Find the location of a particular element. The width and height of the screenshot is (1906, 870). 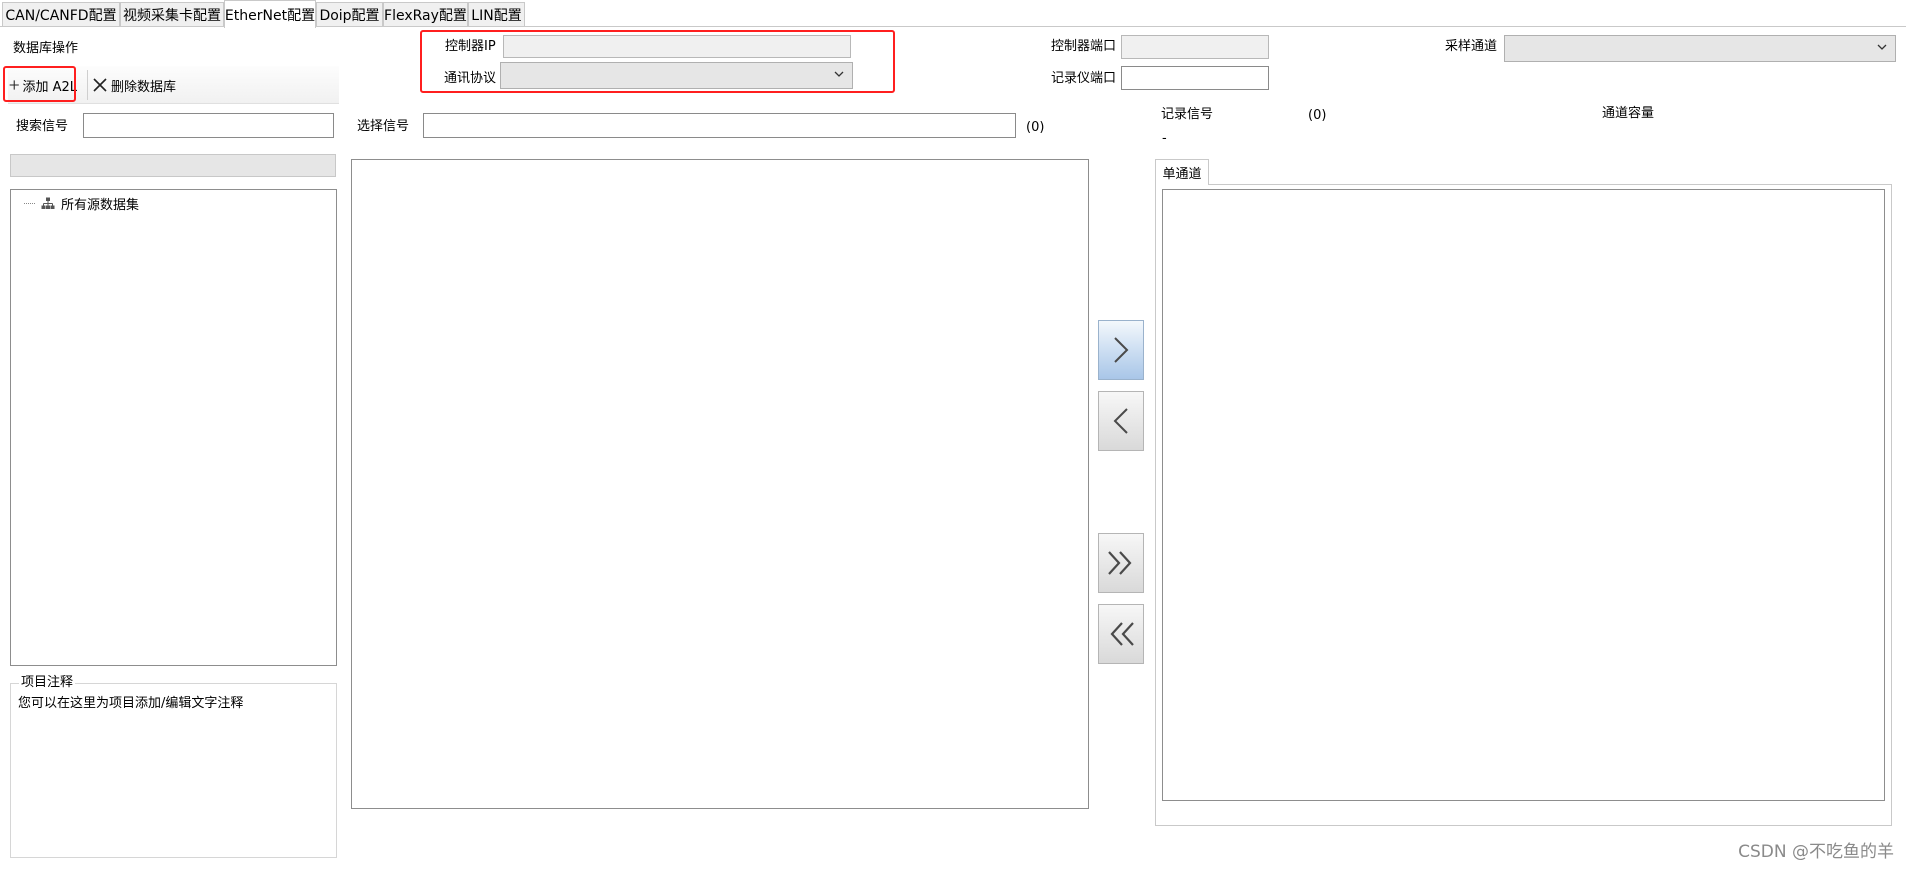

watermark: CSDN @不吃鱼的羊 is located at coordinates (1816, 852).